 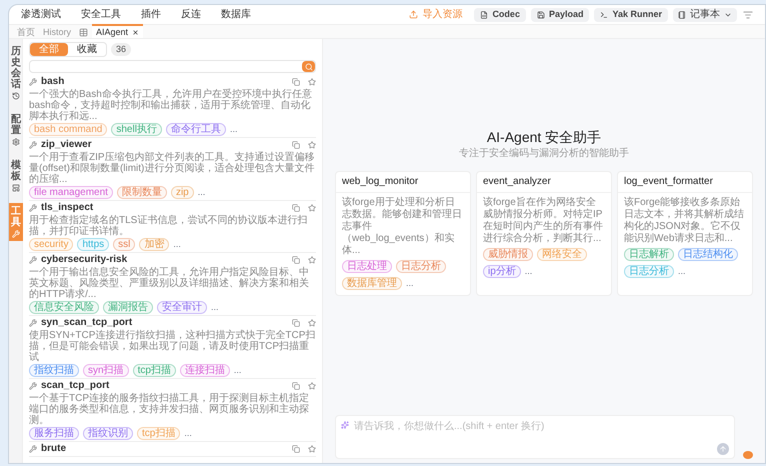 What do you see at coordinates (108, 433) in the screenshot?
I see `tag: 指纹识别` at bounding box center [108, 433].